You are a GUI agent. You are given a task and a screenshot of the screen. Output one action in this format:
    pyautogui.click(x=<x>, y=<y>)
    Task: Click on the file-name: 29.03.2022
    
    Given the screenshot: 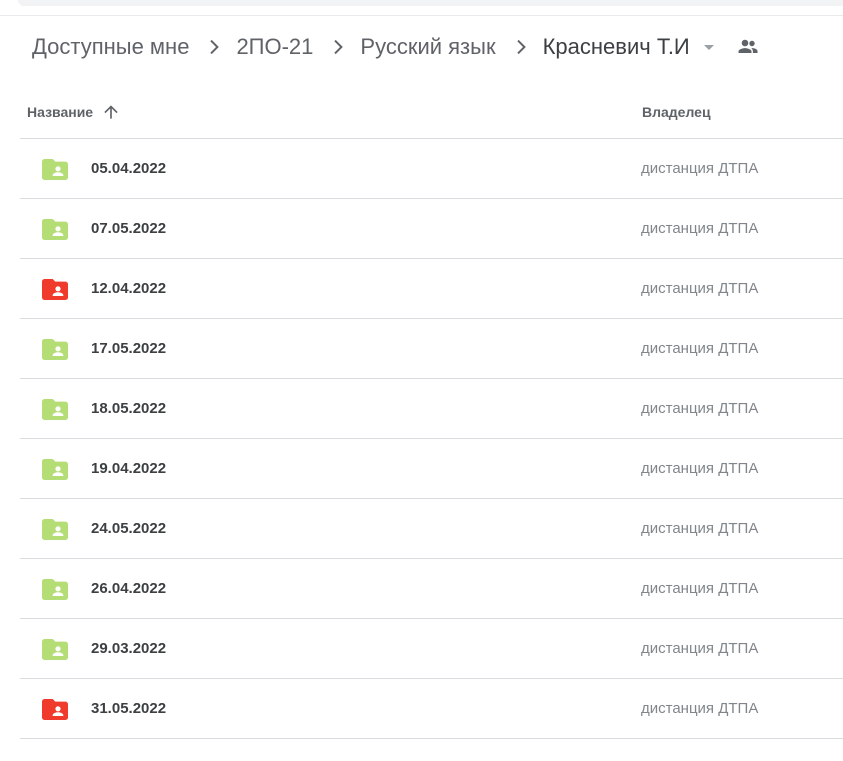 What is the action you would take?
    pyautogui.click(x=129, y=648)
    